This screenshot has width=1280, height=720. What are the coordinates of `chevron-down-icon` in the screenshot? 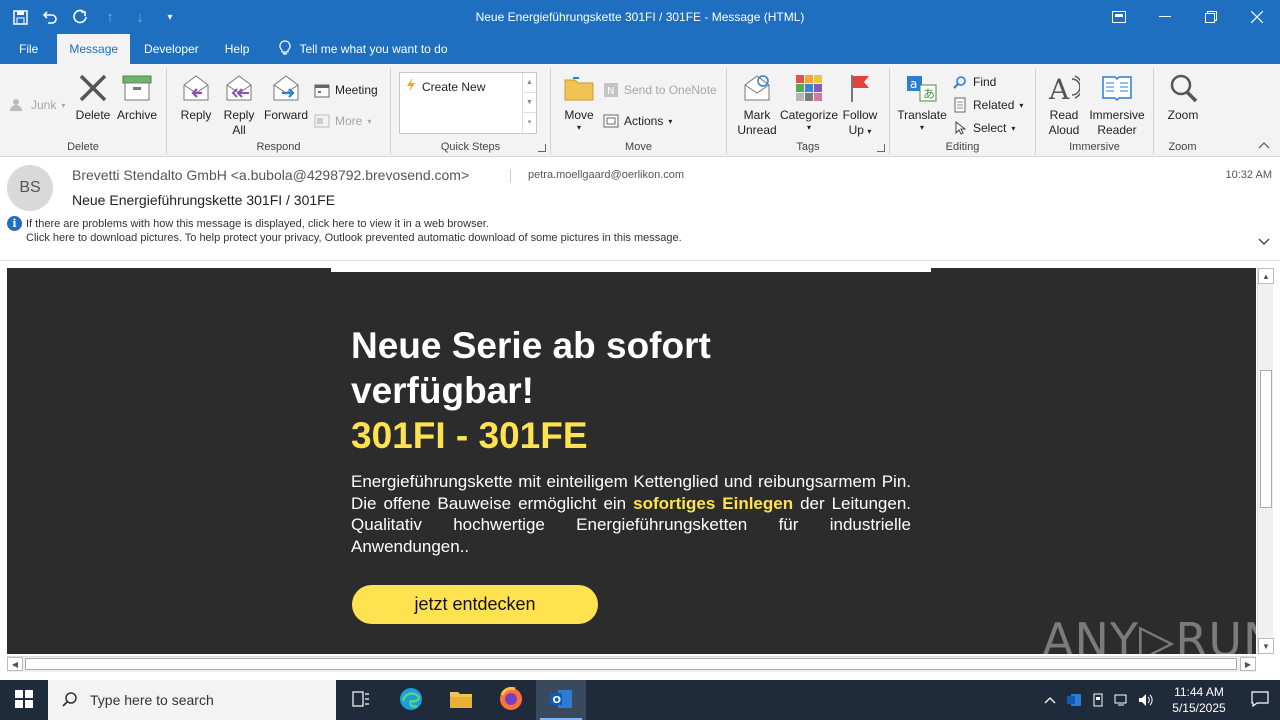 It's located at (1264, 242).